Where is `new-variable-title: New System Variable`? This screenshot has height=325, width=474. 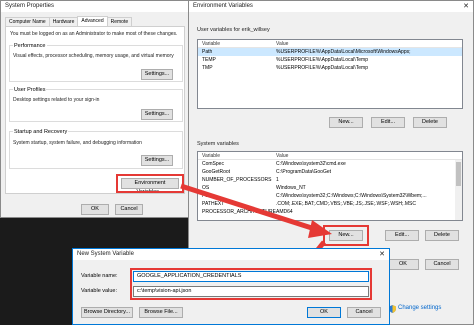
new-variable-title: New System Variable is located at coordinates (231, 254).